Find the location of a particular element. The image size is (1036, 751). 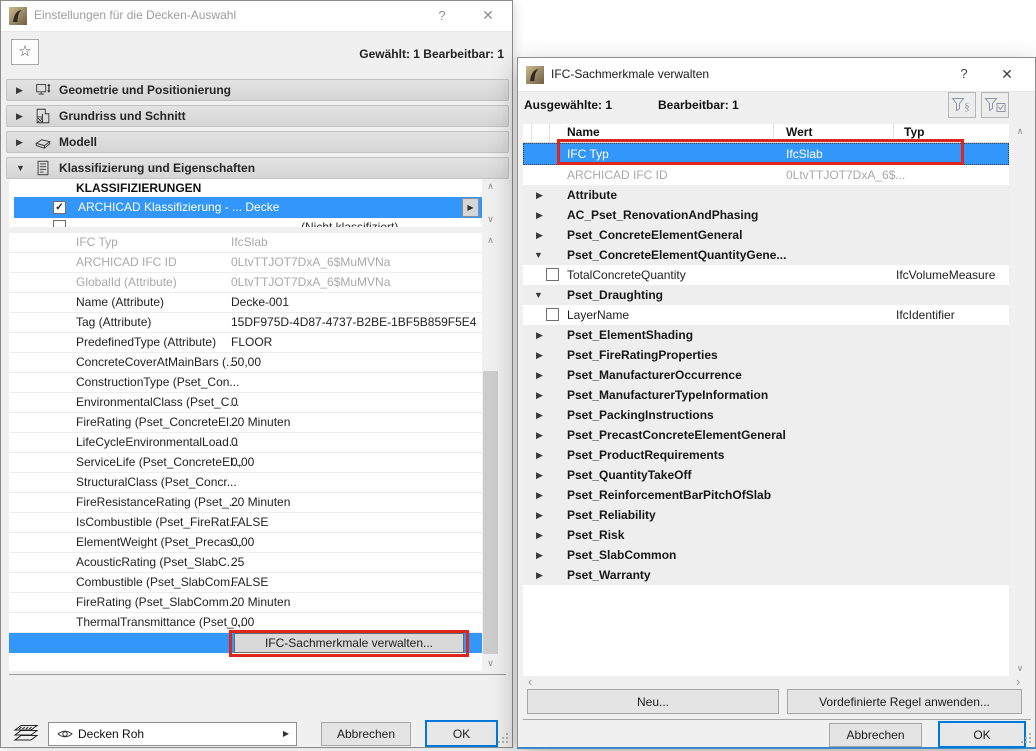

table-scrollbar: ∧ ∨ is located at coordinates (1020, 400).